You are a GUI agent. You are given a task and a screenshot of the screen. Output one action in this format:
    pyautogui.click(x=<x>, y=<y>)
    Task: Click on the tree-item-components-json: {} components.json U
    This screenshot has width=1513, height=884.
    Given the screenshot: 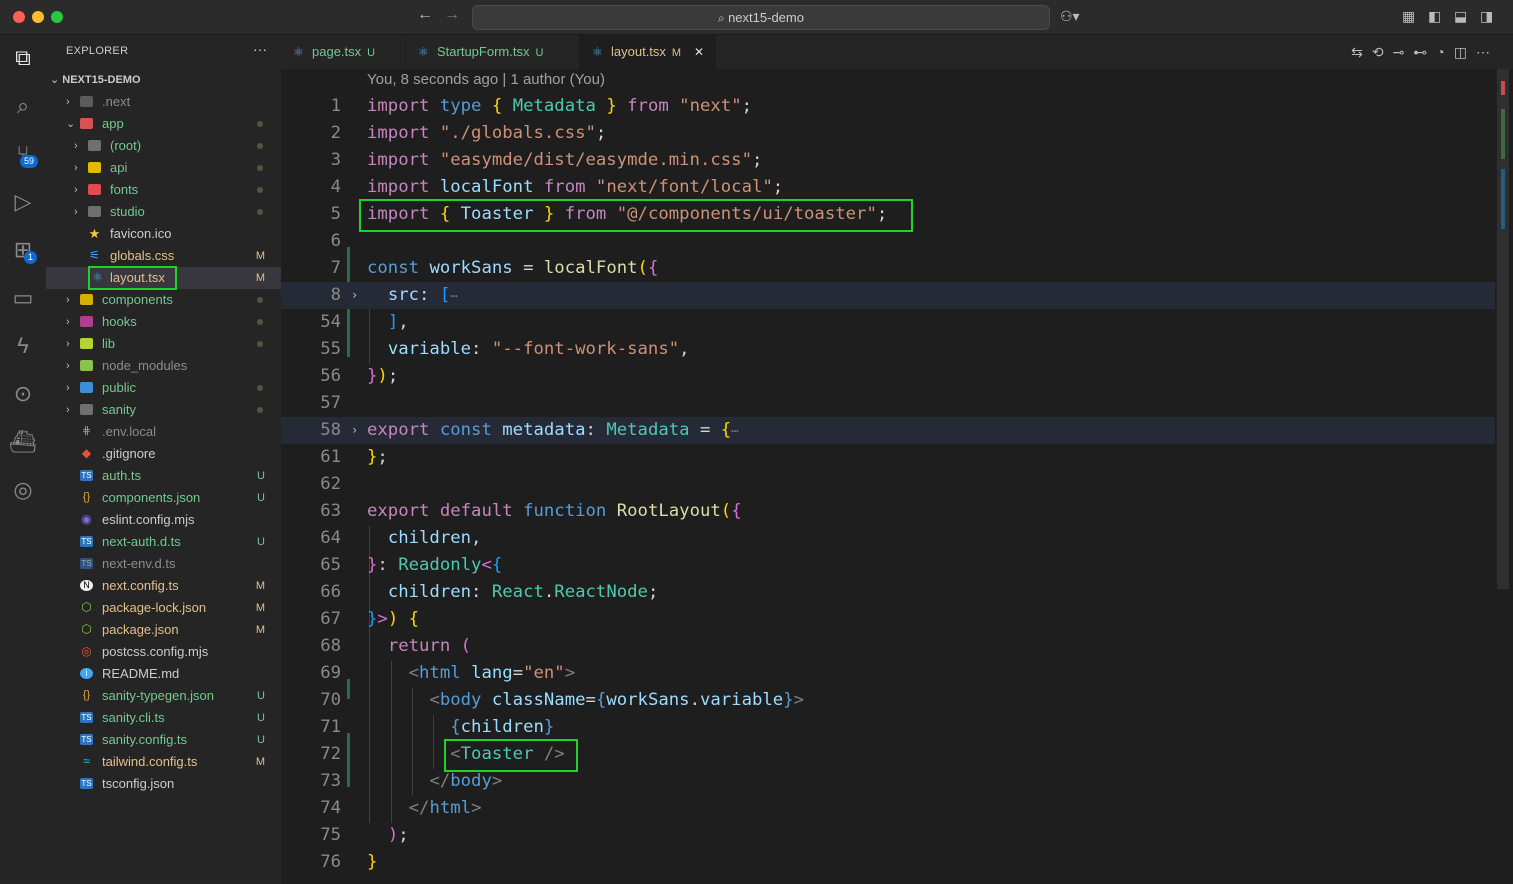 What is the action you would take?
    pyautogui.click(x=163, y=498)
    